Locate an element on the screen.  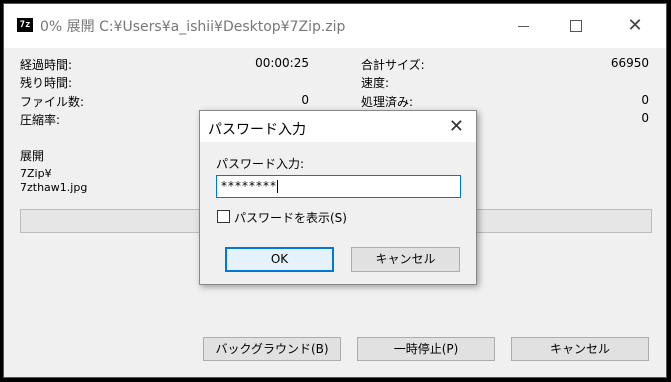
maximize-icon is located at coordinates (576, 26).